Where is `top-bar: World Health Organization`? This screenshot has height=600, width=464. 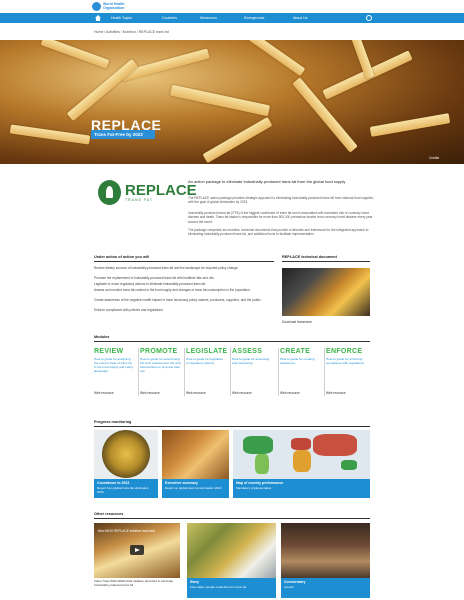
top-bar: World Health Organization is located at coordinates (232, 6).